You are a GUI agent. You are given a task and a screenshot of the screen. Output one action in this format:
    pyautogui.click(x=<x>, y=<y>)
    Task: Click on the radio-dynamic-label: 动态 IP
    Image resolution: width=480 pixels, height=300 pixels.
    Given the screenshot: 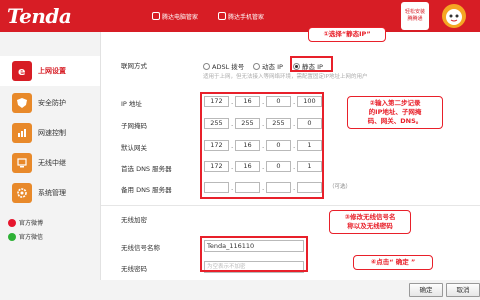 What is the action you would take?
    pyautogui.click(x=272, y=67)
    